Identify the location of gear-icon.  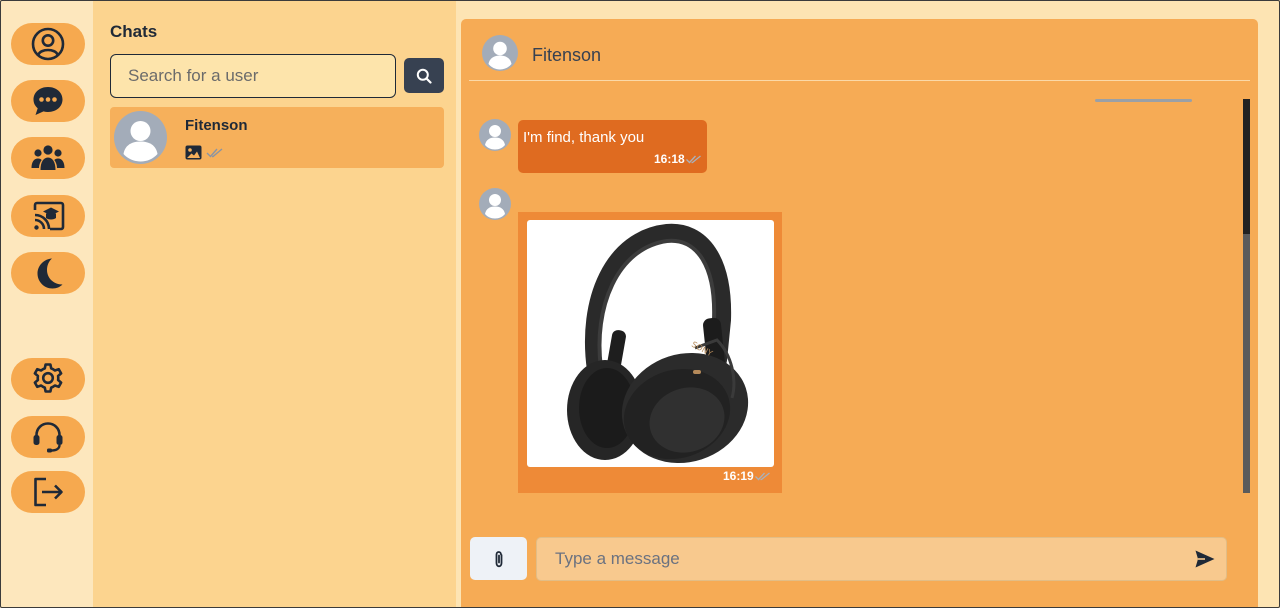
(48, 378).